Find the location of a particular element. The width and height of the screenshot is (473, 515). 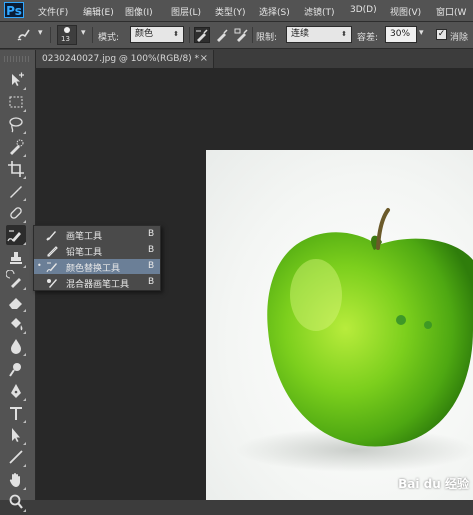

line-tool-icon is located at coordinates (16, 457).